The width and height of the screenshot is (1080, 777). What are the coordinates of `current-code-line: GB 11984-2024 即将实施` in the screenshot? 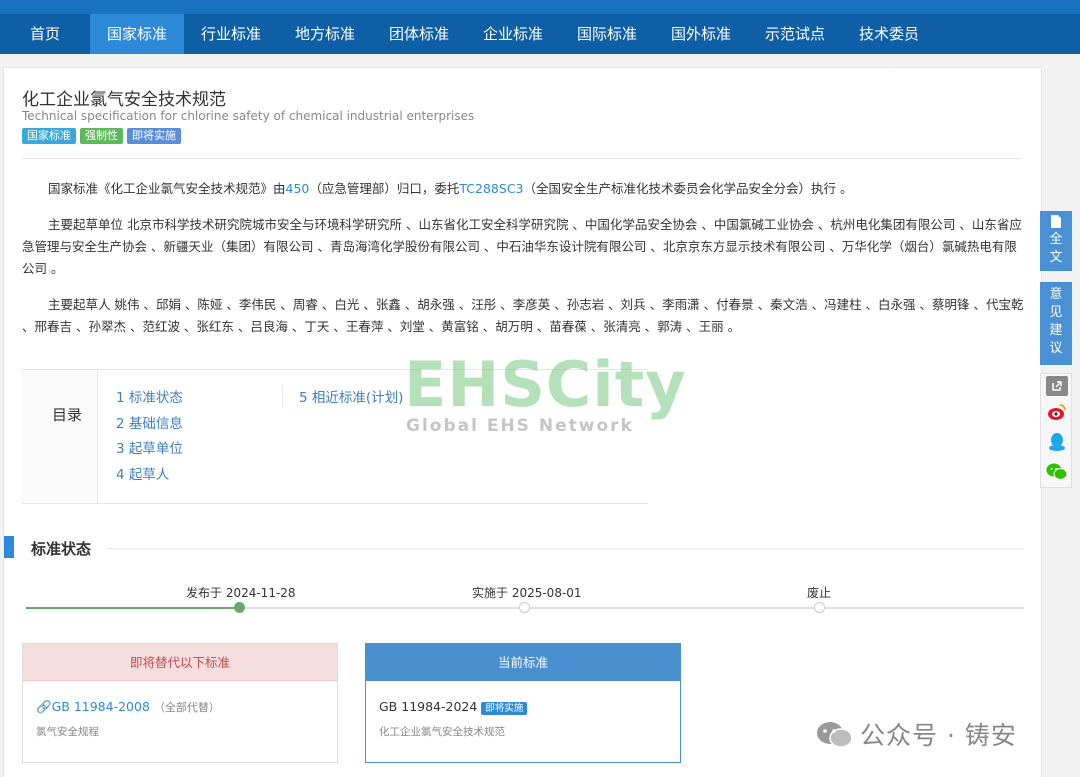 It's located at (453, 707).